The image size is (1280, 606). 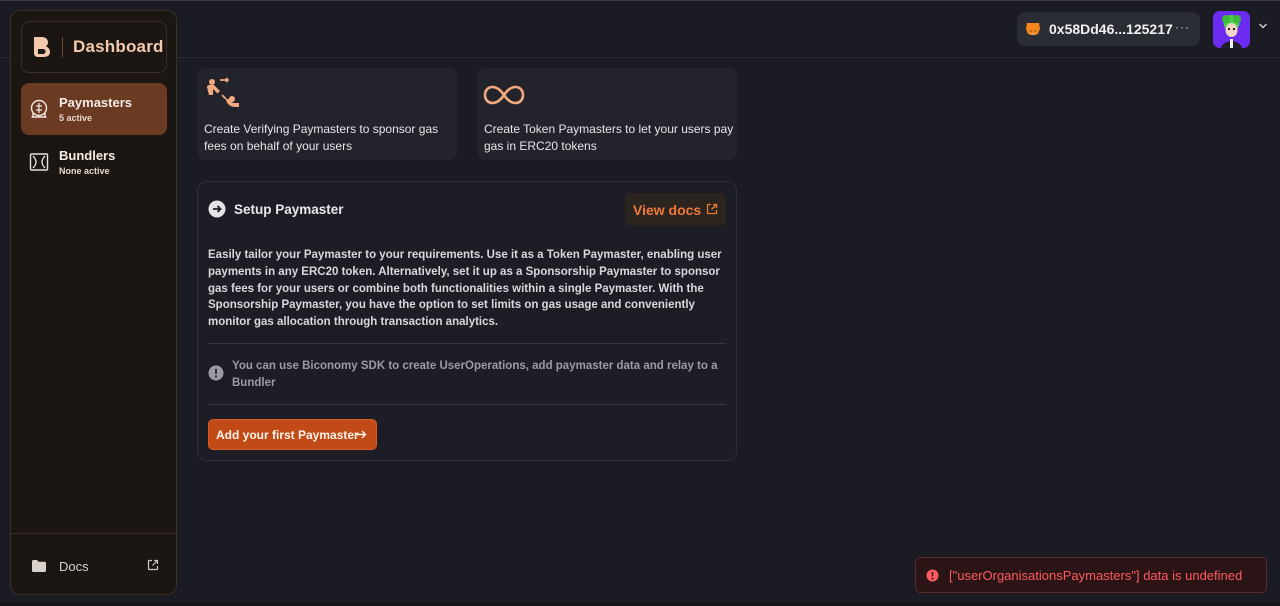 I want to click on info-alert-icon, so click(x=216, y=373).